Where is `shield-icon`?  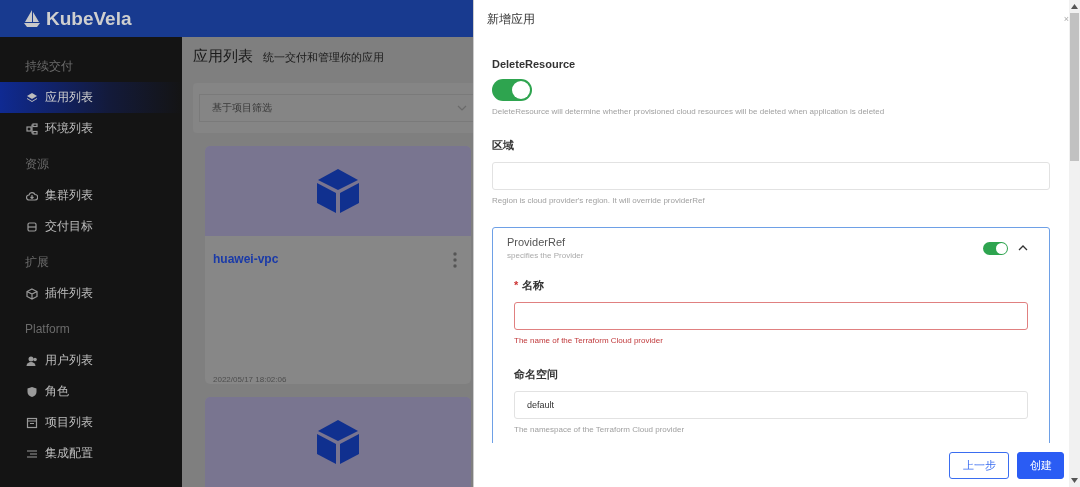 shield-icon is located at coordinates (32, 391).